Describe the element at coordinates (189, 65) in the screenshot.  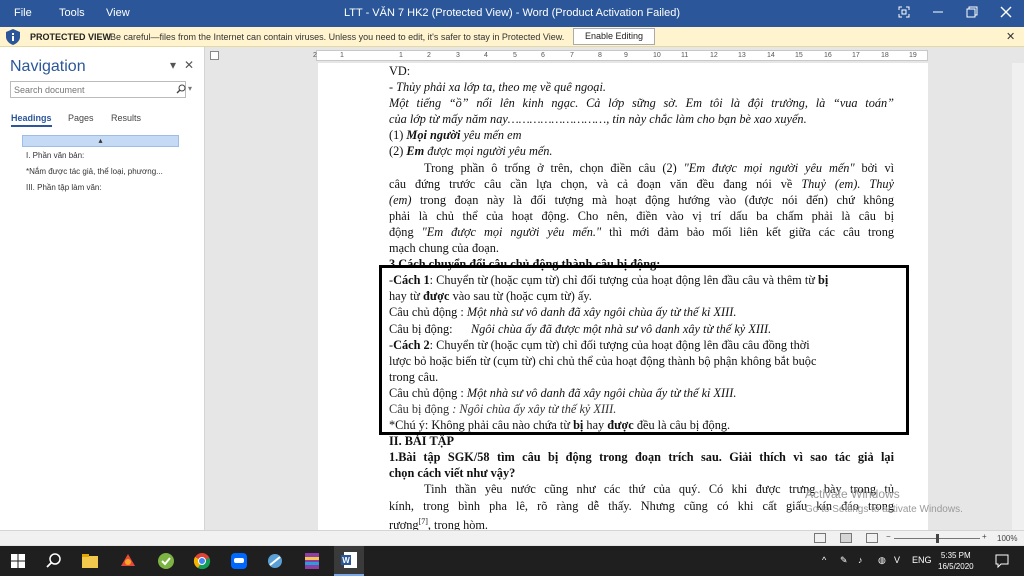
I see `close-pane-icon: ✕` at that location.